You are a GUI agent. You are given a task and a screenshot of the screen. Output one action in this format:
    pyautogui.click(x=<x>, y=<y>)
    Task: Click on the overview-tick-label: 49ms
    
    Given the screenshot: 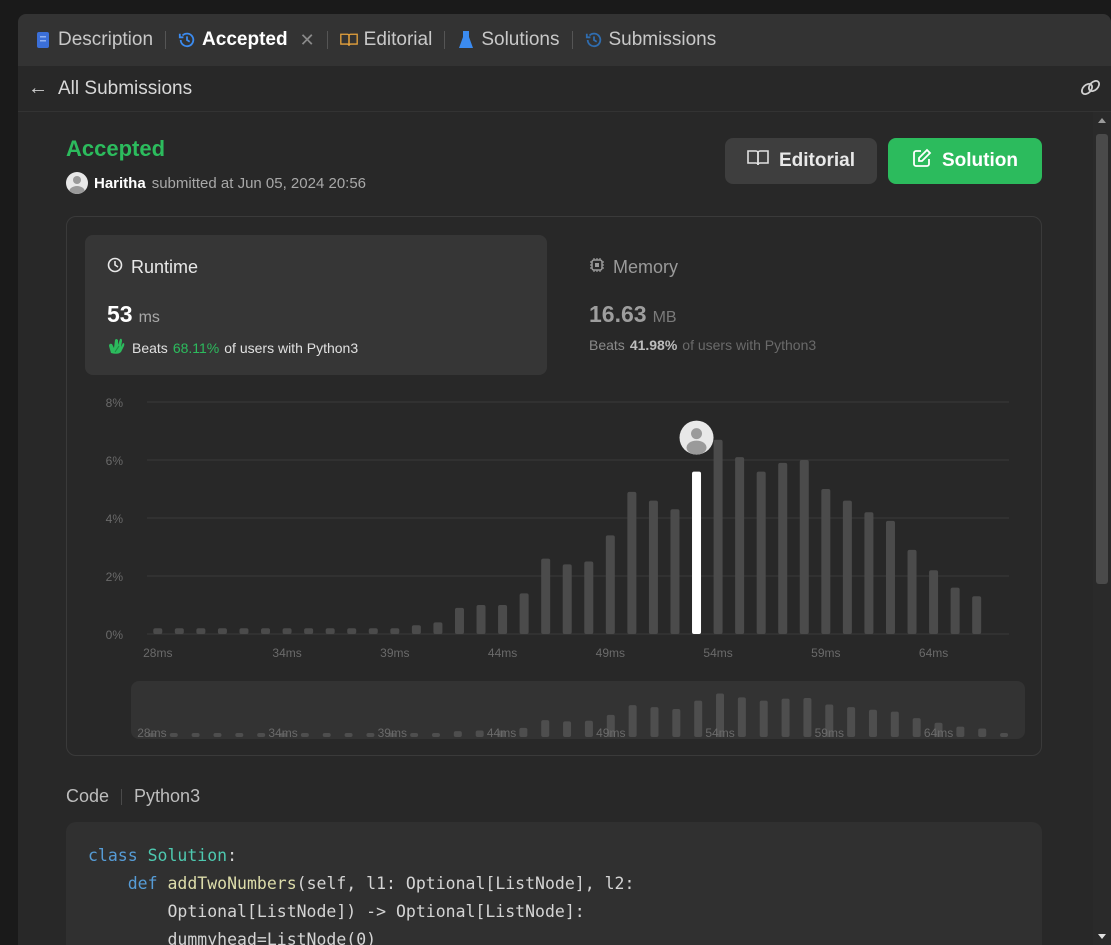 What is the action you would take?
    pyautogui.click(x=610, y=733)
    